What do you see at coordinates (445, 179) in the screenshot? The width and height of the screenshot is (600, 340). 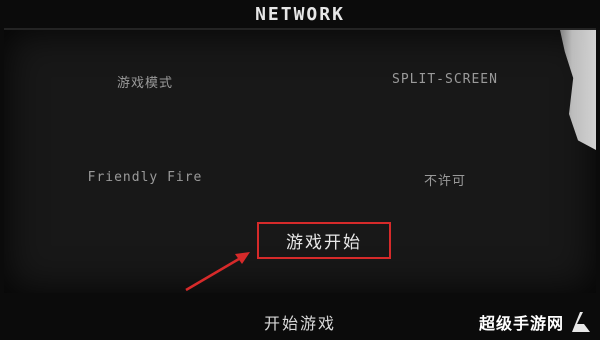 I see `setting-value: 不许可` at bounding box center [445, 179].